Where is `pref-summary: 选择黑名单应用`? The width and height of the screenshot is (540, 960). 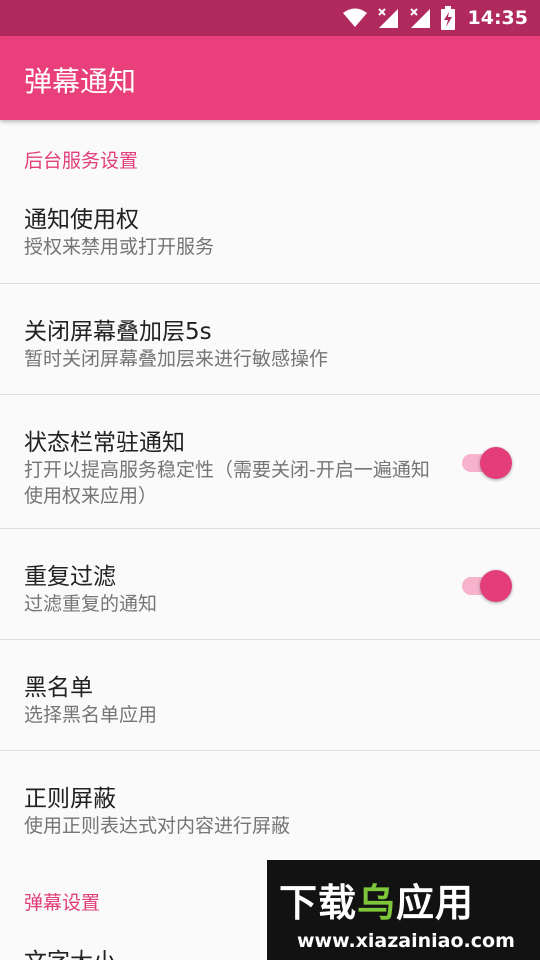
pref-summary: 选择黑名单应用 is located at coordinates (91, 715).